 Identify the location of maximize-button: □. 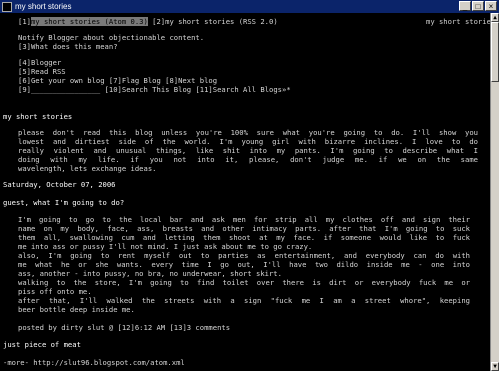
(478, 6).